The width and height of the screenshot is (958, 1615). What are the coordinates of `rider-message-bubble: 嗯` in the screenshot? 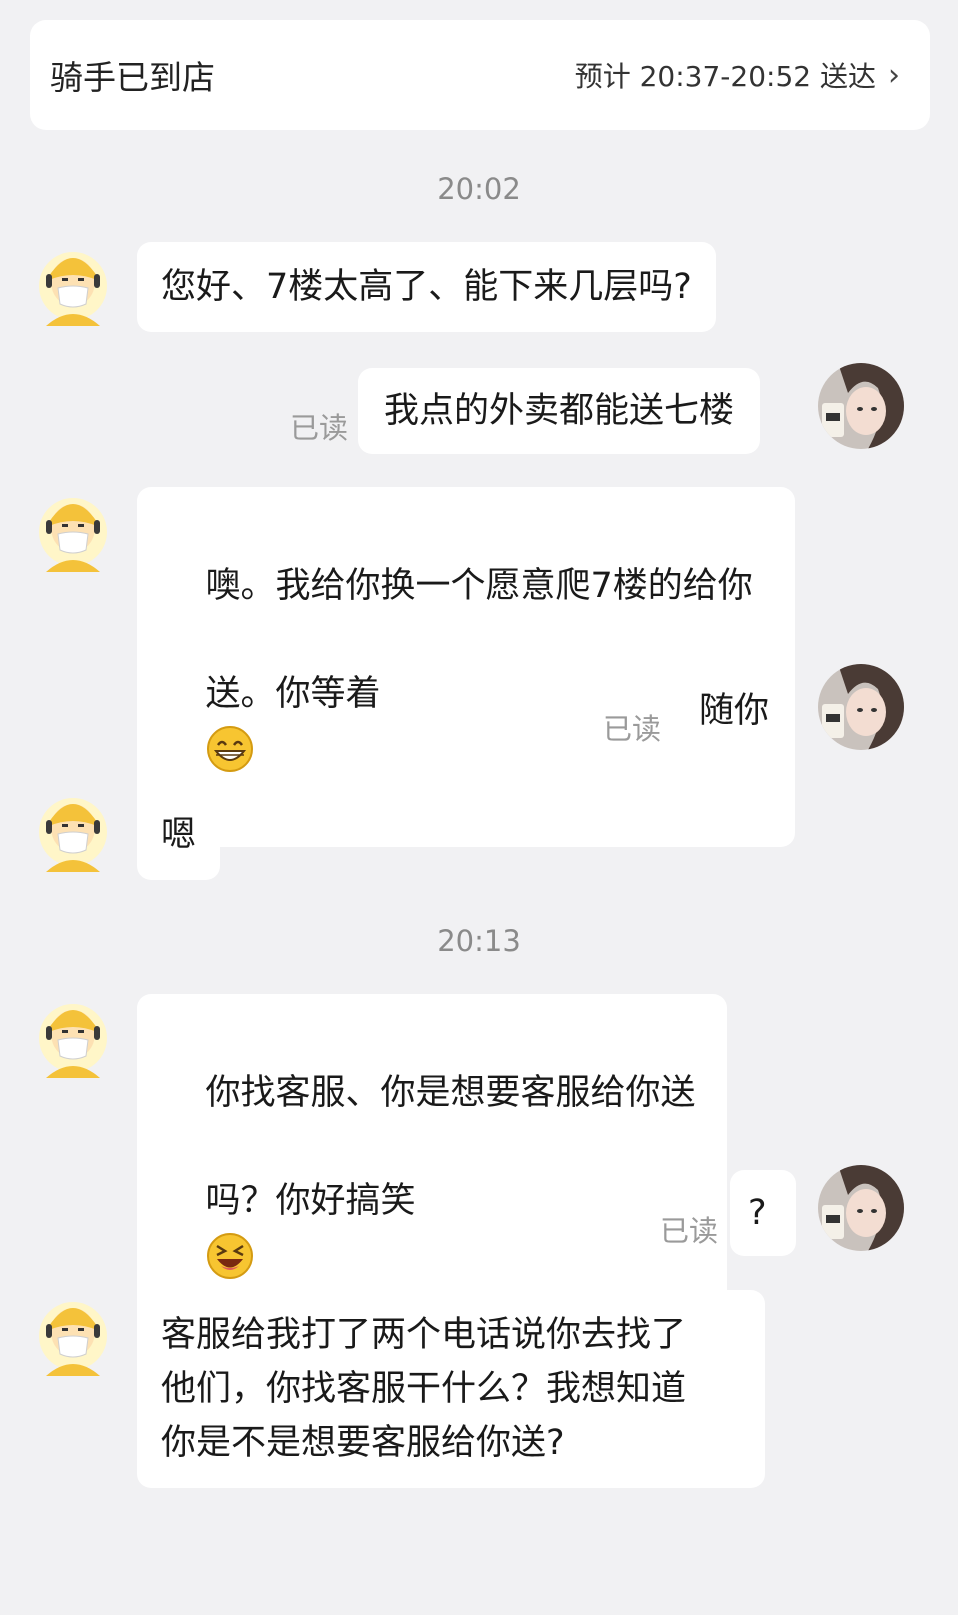 It's located at (179, 835).